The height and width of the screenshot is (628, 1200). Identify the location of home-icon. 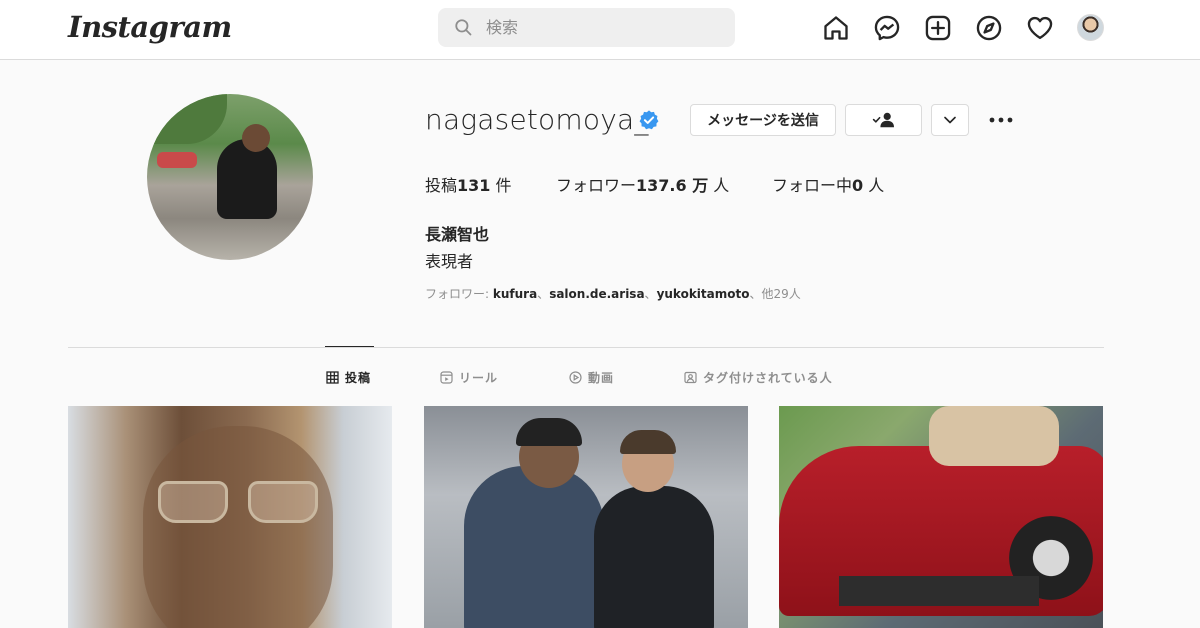
(836, 28).